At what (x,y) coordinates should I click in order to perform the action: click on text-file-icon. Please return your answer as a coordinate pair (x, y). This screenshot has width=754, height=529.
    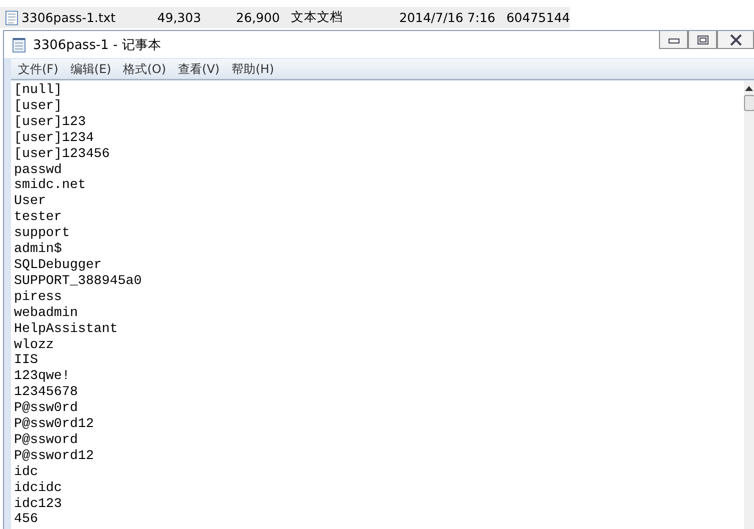
    Looking at the image, I should click on (11, 18).